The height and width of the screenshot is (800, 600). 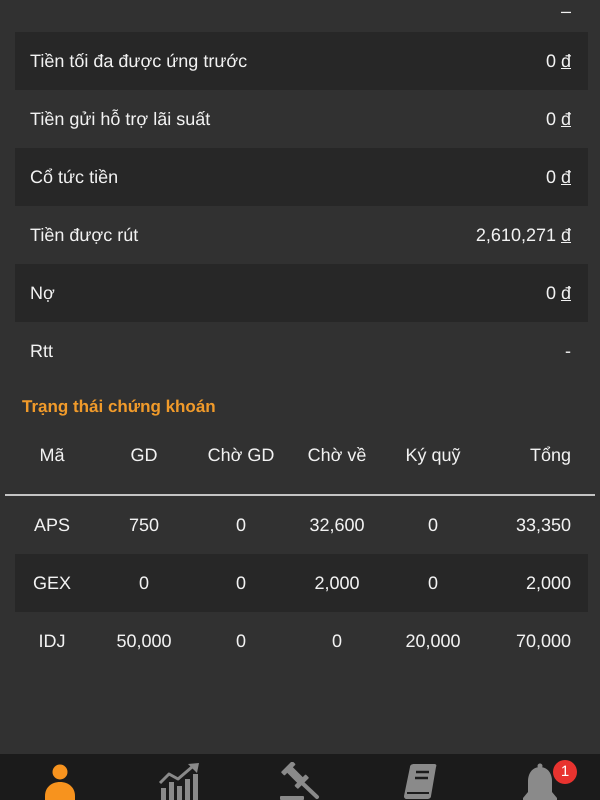 I want to click on column-header: Mã, so click(x=51, y=455).